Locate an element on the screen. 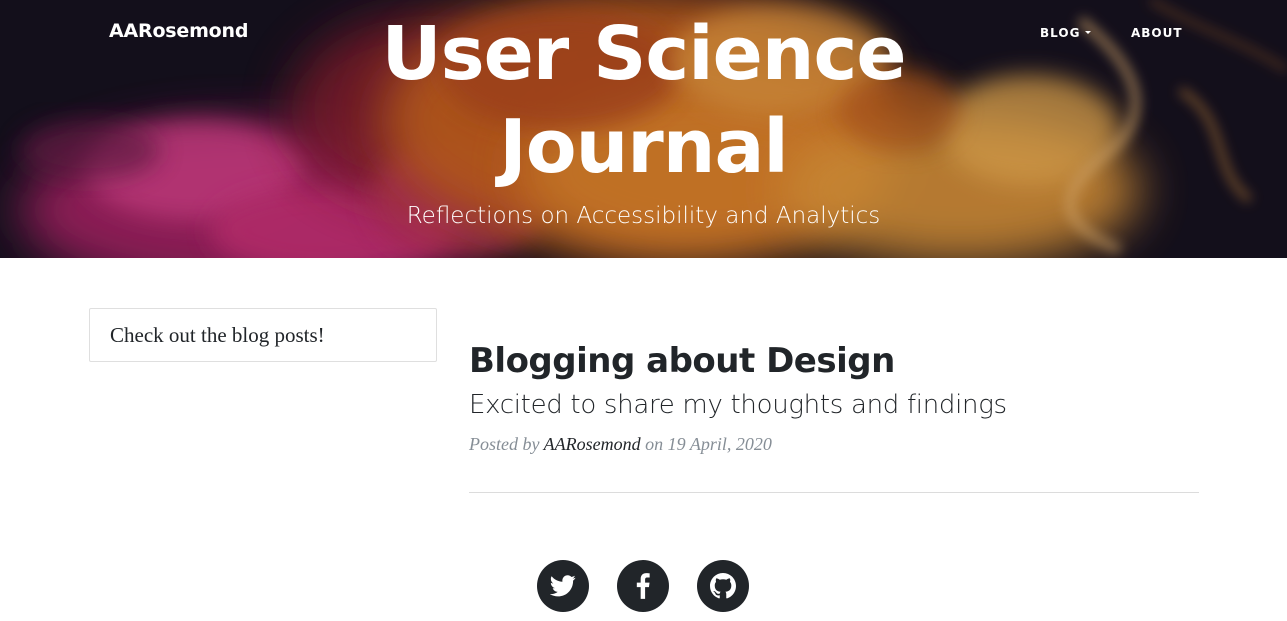 The width and height of the screenshot is (1287, 621). facebook-link is located at coordinates (643, 586).